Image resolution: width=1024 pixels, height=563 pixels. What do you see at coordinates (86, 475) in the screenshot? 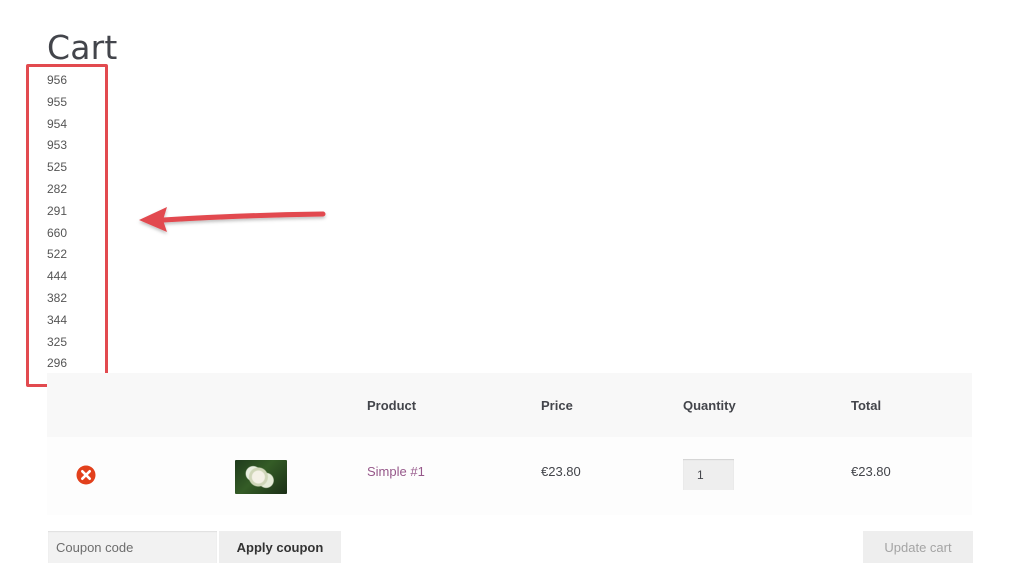
I see `remove-item-icon` at bounding box center [86, 475].